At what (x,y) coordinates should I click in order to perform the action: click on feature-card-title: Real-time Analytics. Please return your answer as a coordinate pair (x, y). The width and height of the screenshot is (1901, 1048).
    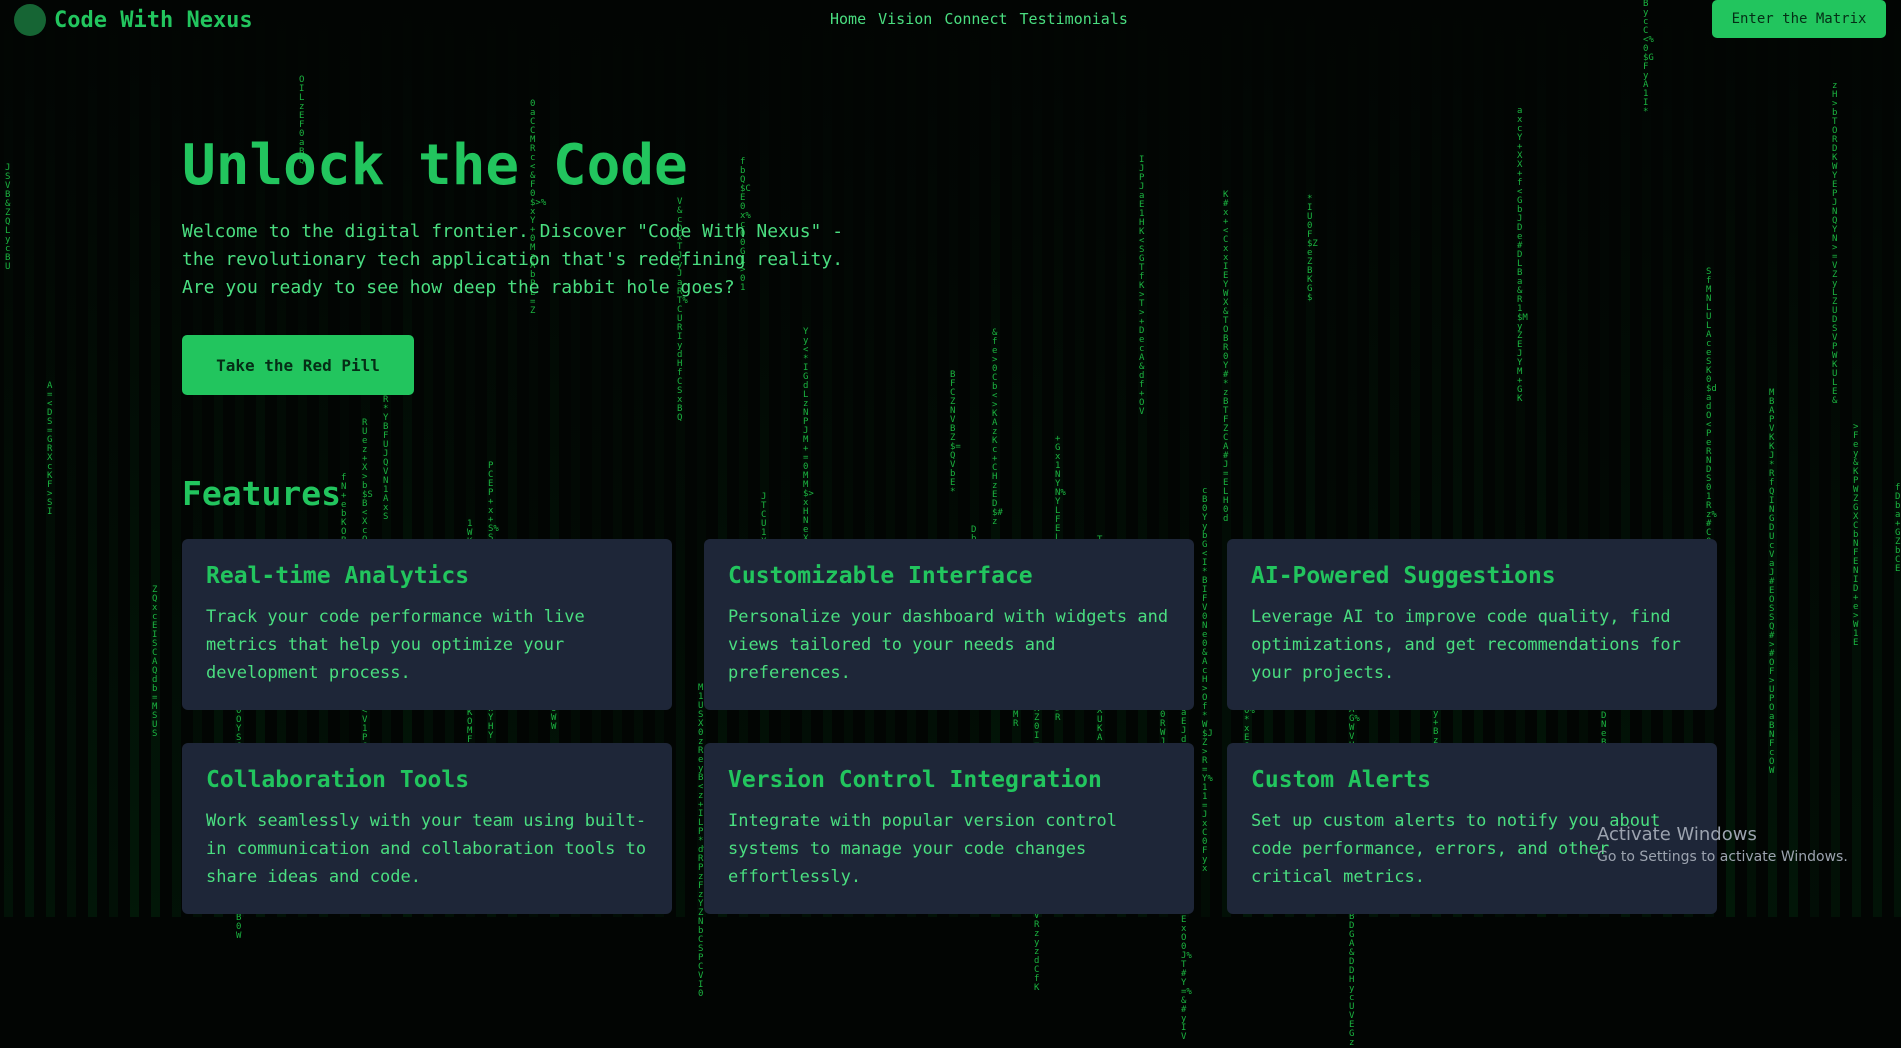
    Looking at the image, I should click on (338, 576).